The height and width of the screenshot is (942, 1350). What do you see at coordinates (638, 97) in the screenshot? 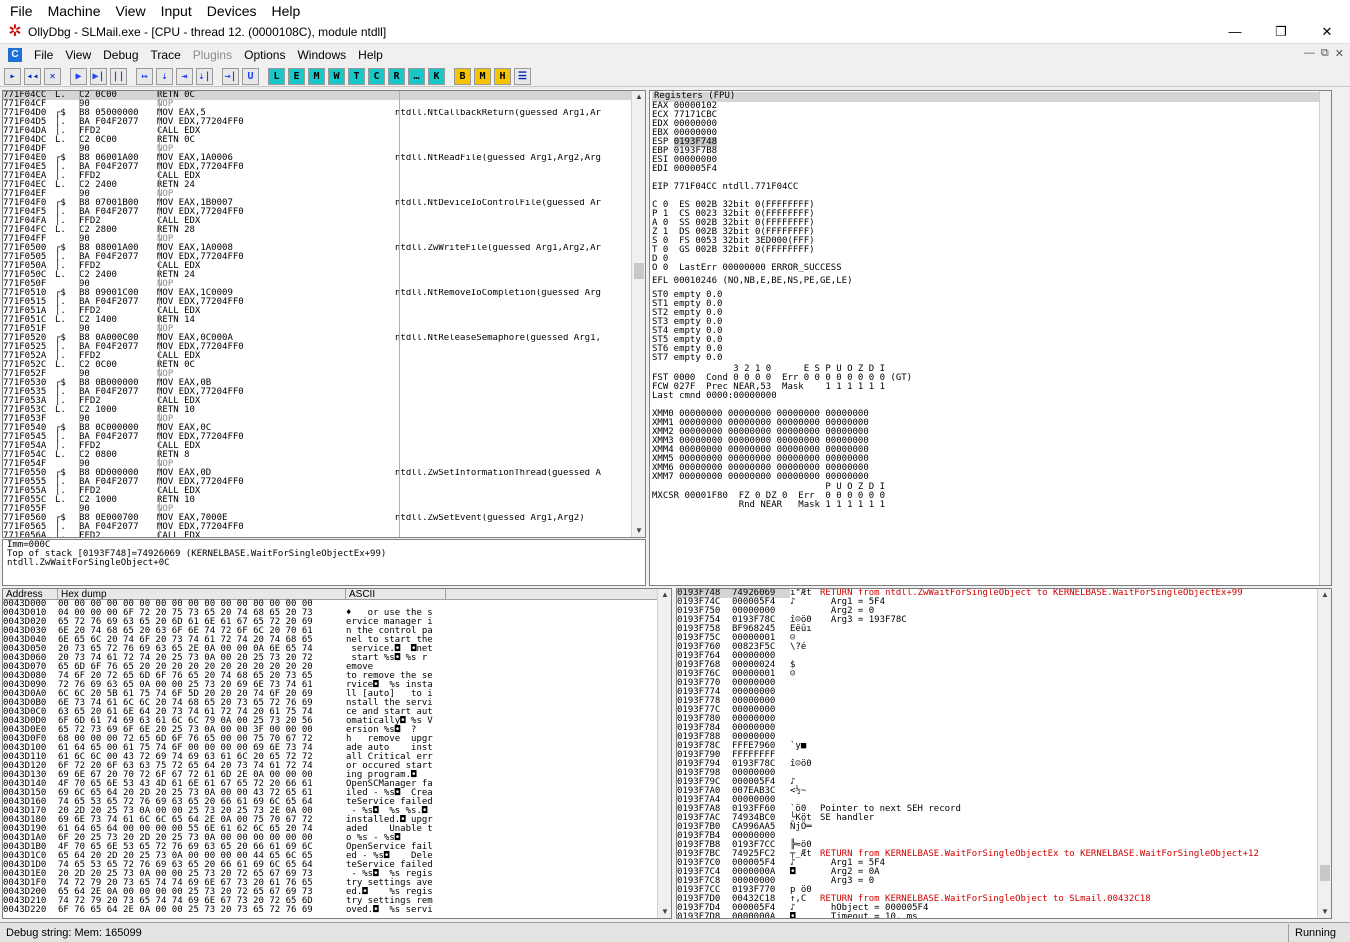
I see `scroll-up-arrow-icon: ▲` at bounding box center [638, 97].